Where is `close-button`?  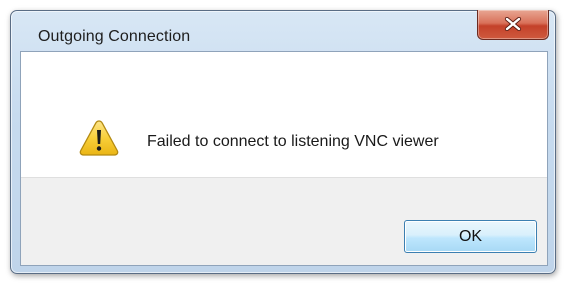
close-button is located at coordinates (513, 25).